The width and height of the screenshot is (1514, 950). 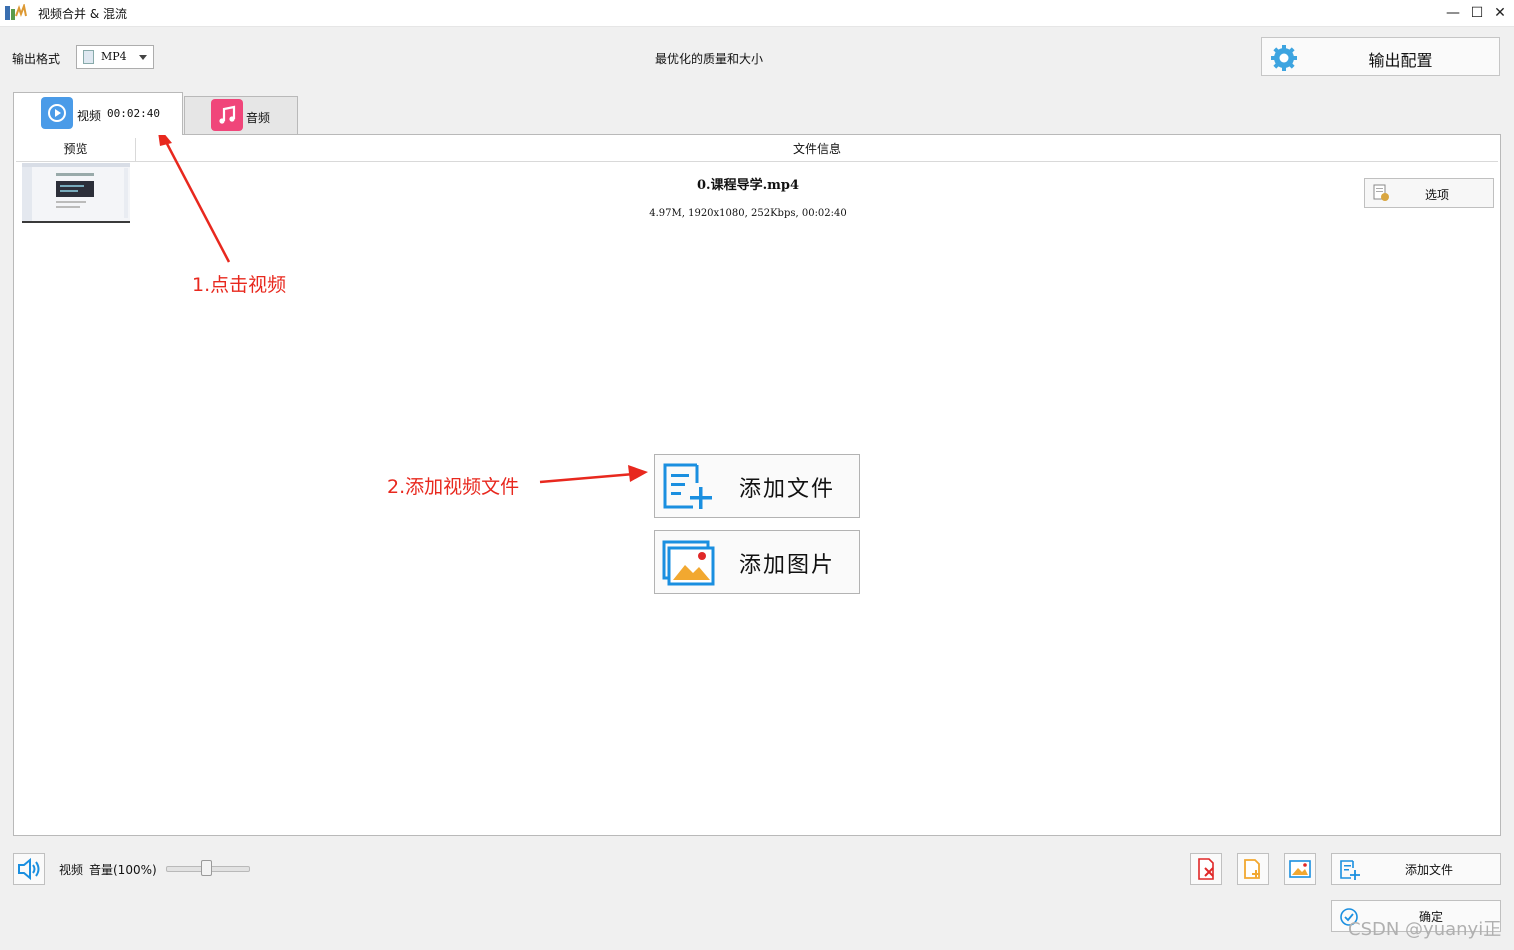 What do you see at coordinates (71, 870) in the screenshot?
I see `track-label: 视频` at bounding box center [71, 870].